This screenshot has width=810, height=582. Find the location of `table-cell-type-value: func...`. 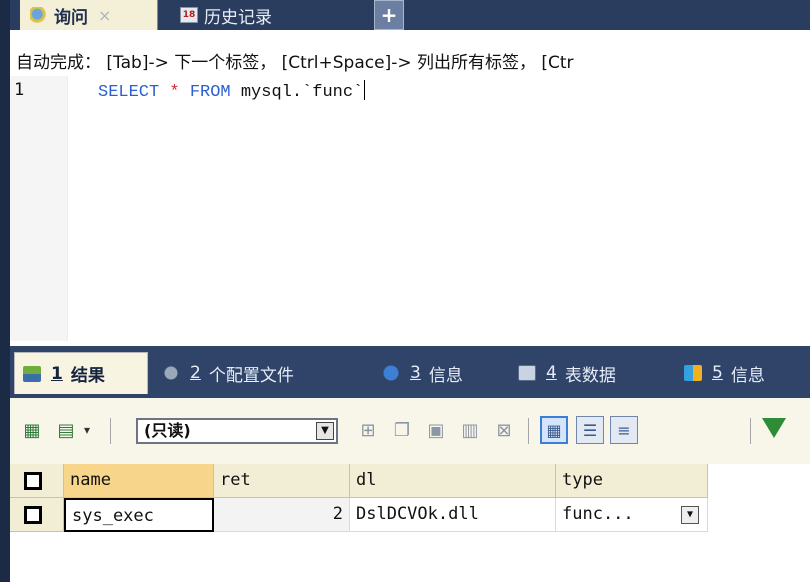

table-cell-type-value: func... is located at coordinates (598, 514).